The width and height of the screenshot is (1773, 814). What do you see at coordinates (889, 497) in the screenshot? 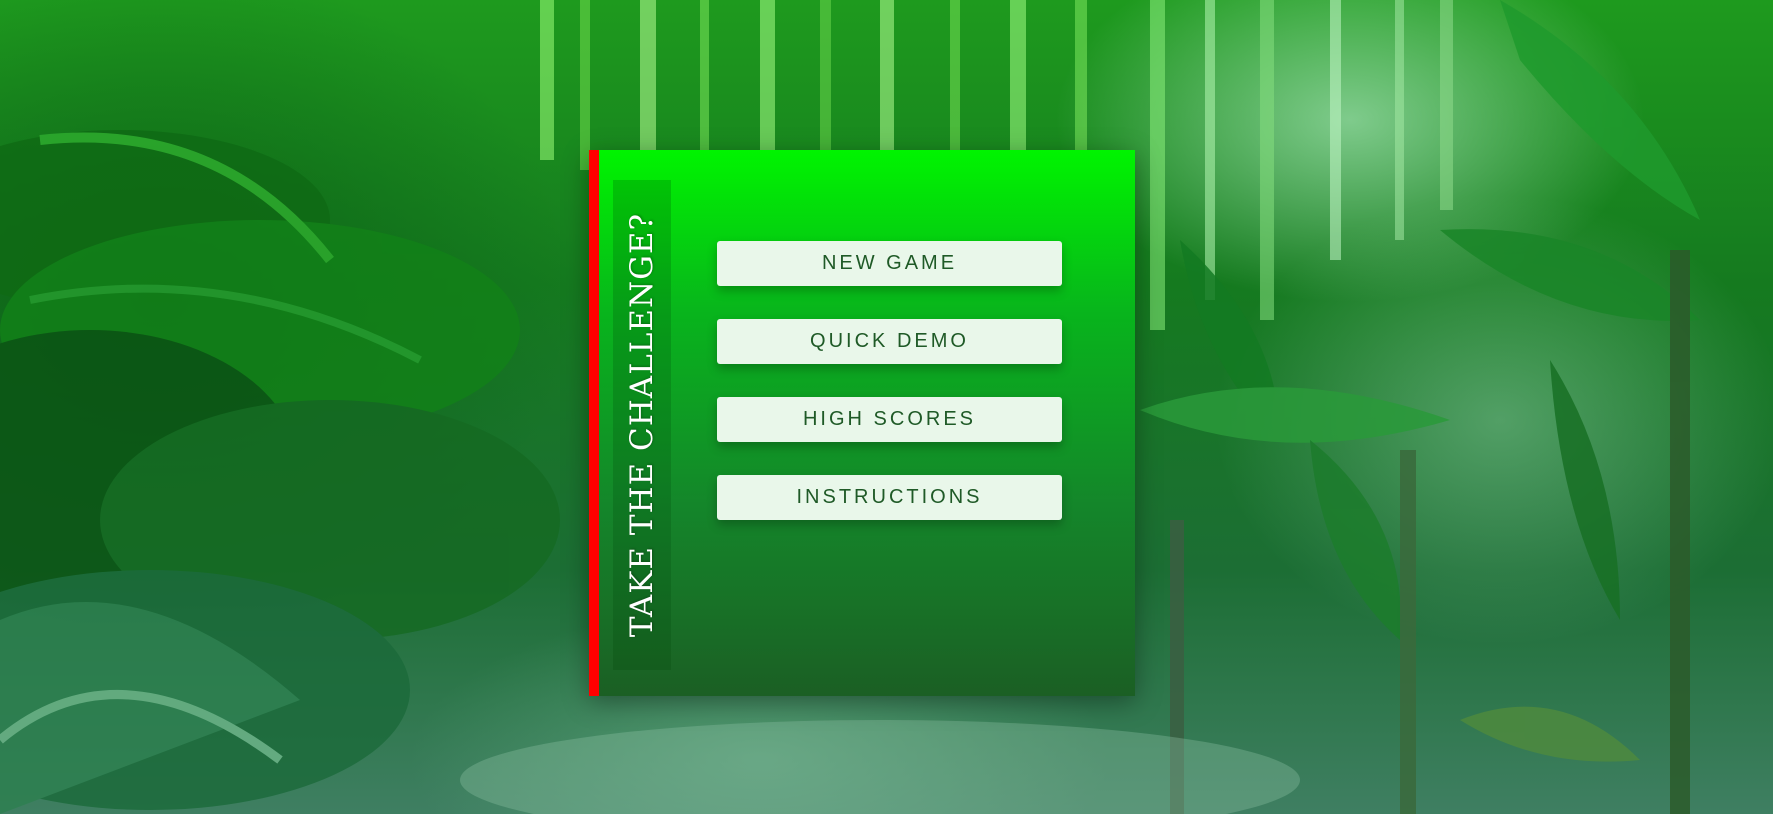
I see `instructions-button: INSTRUCTIONS` at bounding box center [889, 497].